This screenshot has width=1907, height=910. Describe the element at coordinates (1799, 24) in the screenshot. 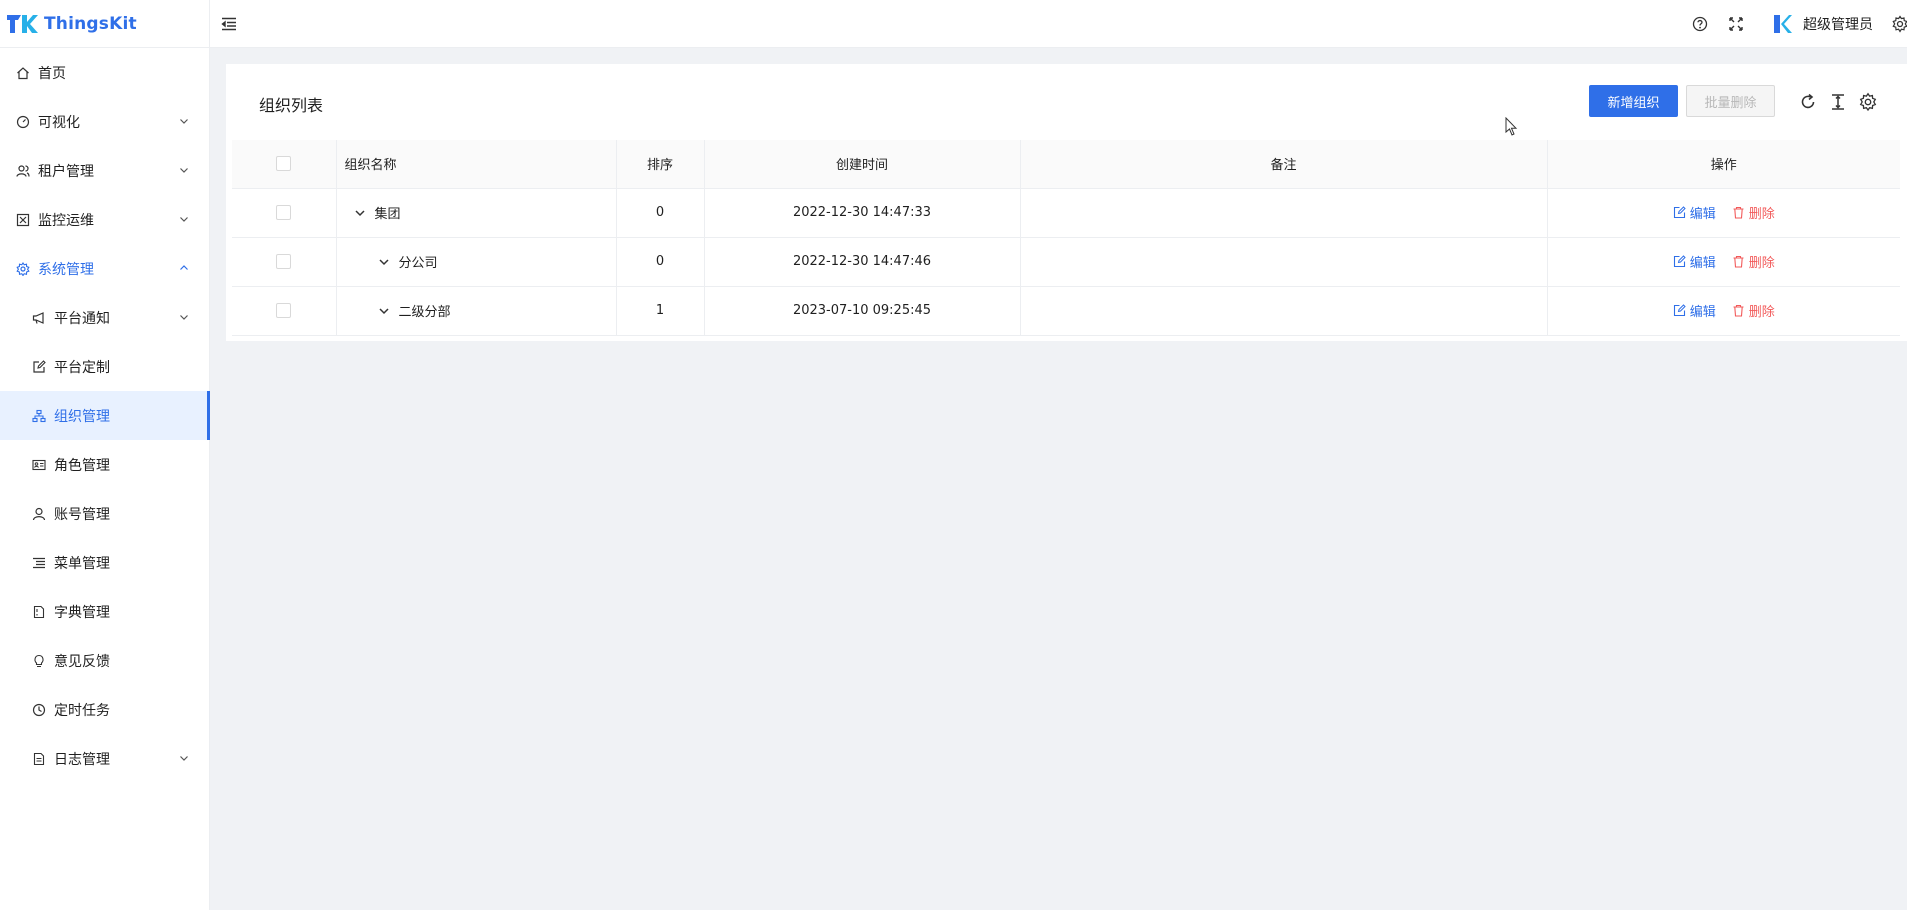

I see `header-actions: 超级管理员` at that location.